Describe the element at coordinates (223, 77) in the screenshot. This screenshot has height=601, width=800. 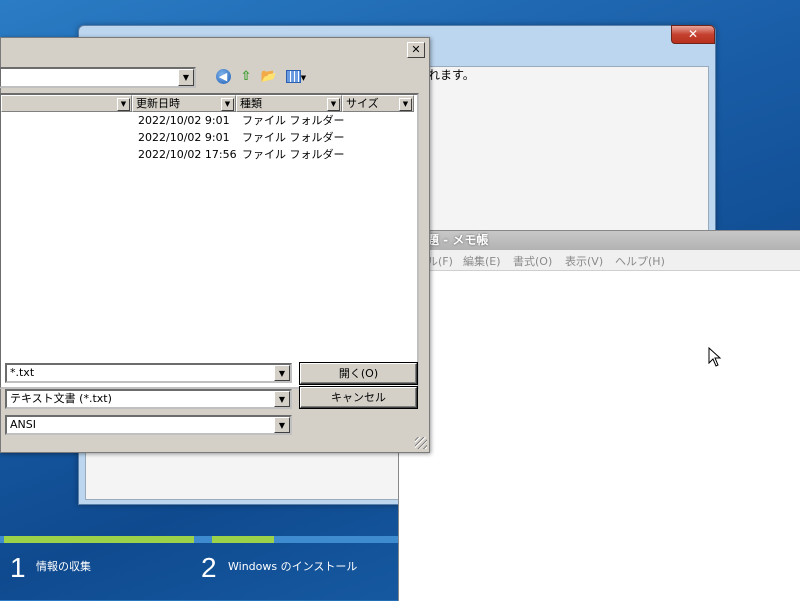
I see `back-icon: ◀` at that location.